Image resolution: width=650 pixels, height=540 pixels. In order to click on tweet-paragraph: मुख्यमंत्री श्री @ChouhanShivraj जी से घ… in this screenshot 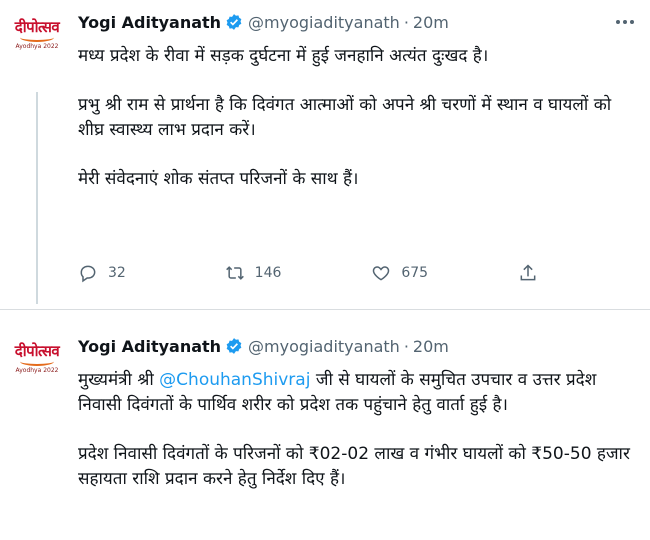, I will do `click(358, 393)`.